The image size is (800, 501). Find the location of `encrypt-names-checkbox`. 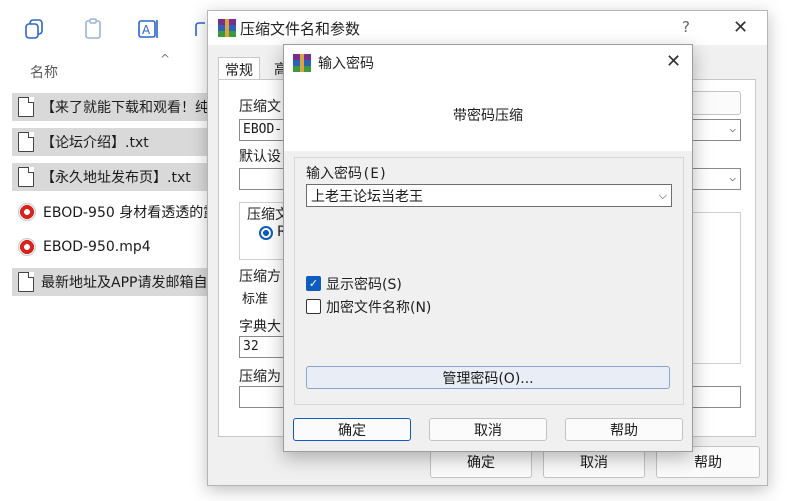

encrypt-names-checkbox is located at coordinates (313, 306).